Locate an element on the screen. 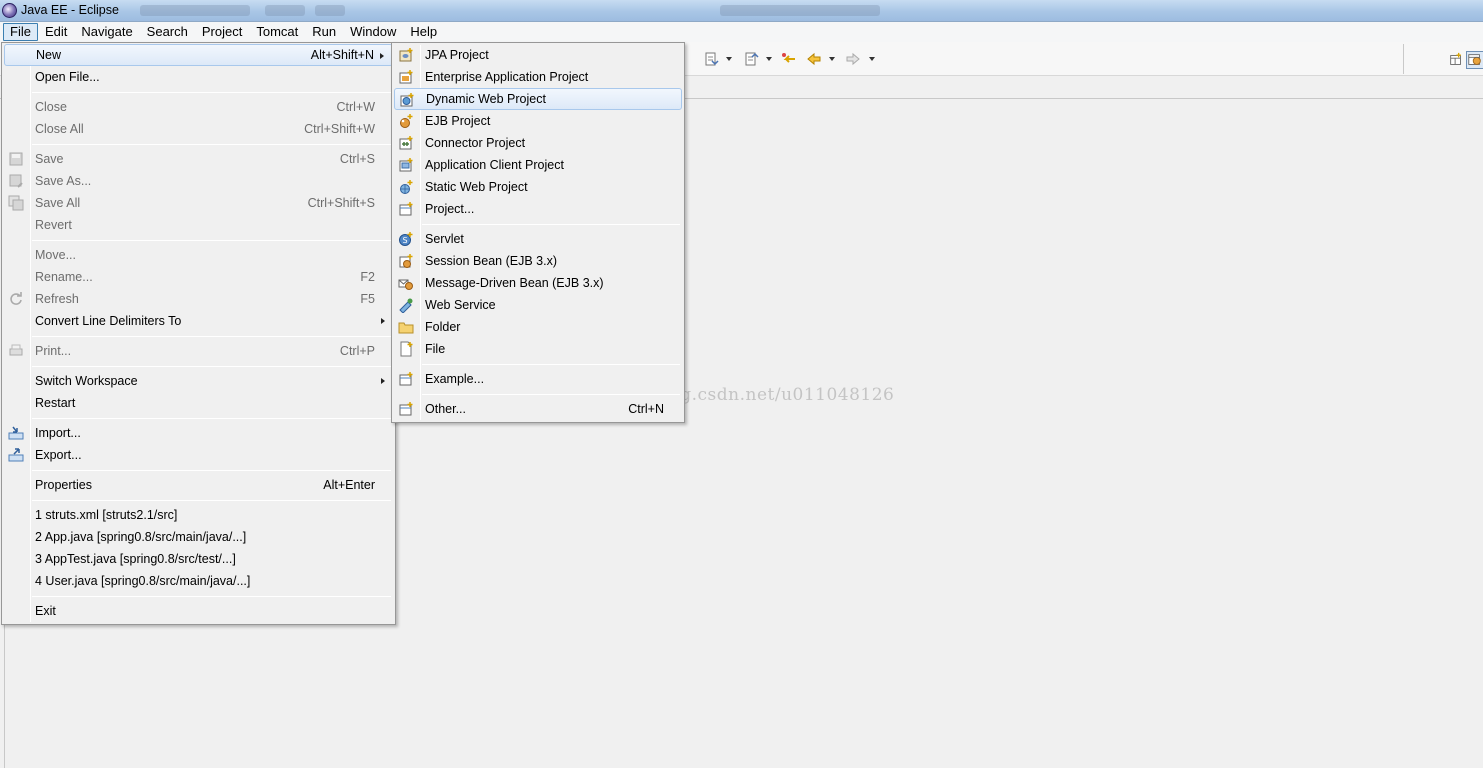 This screenshot has height=768, width=1483. new-web-service: Web Service is located at coordinates (538, 305).